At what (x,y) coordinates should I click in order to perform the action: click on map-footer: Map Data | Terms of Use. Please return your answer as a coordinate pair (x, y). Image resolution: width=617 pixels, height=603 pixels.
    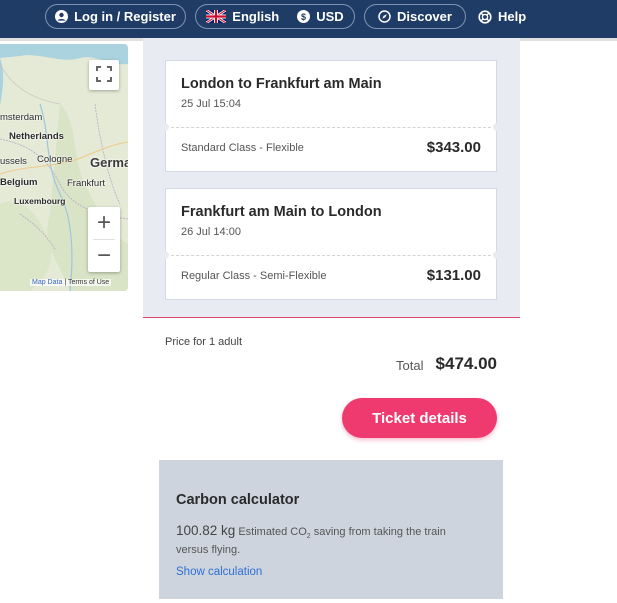
    Looking at the image, I should click on (71, 282).